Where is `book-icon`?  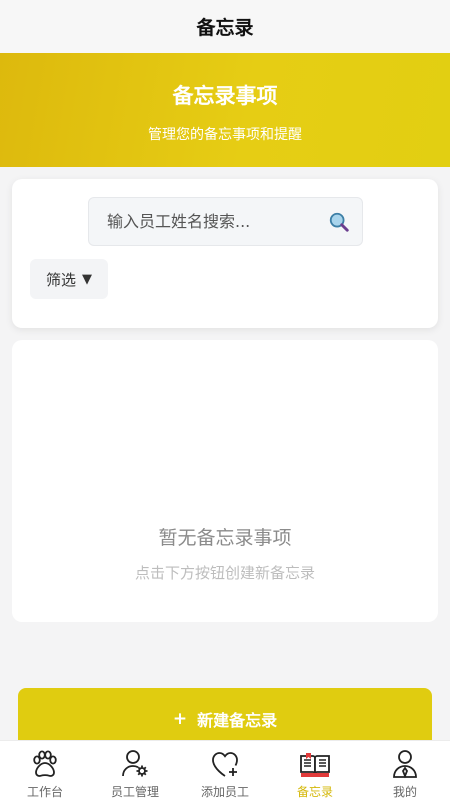 book-icon is located at coordinates (315, 765).